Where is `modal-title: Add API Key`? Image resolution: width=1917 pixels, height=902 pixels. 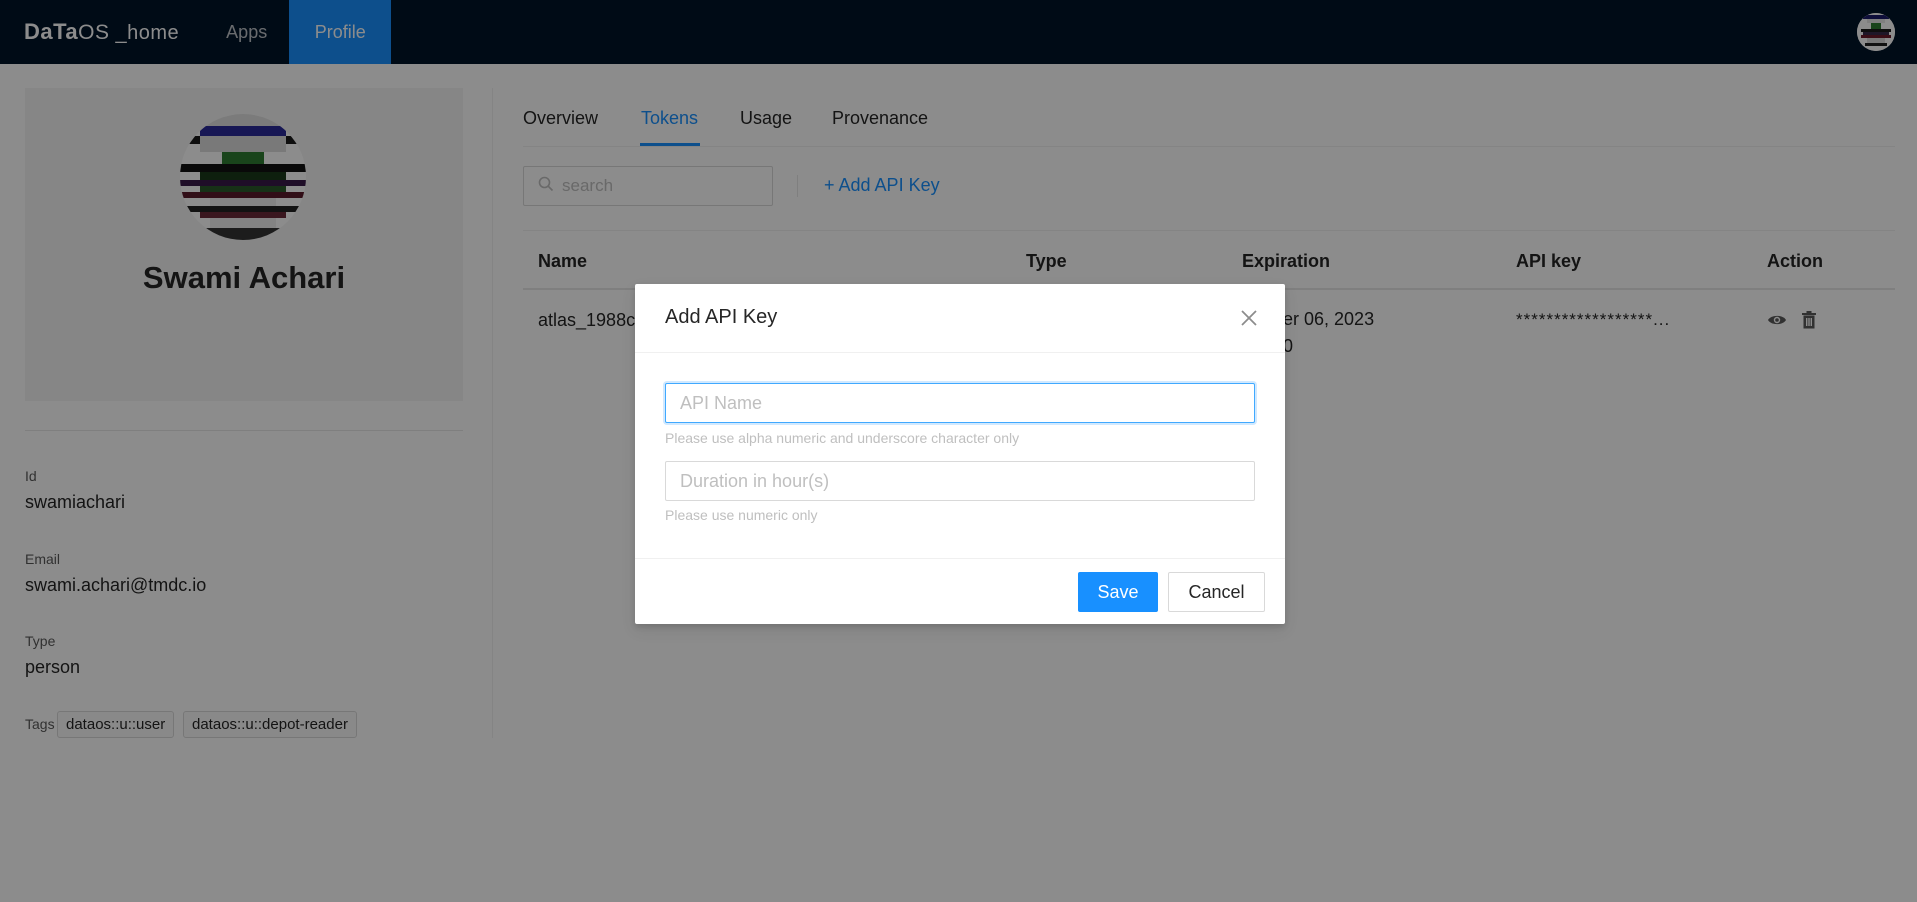 modal-title: Add API Key is located at coordinates (721, 317).